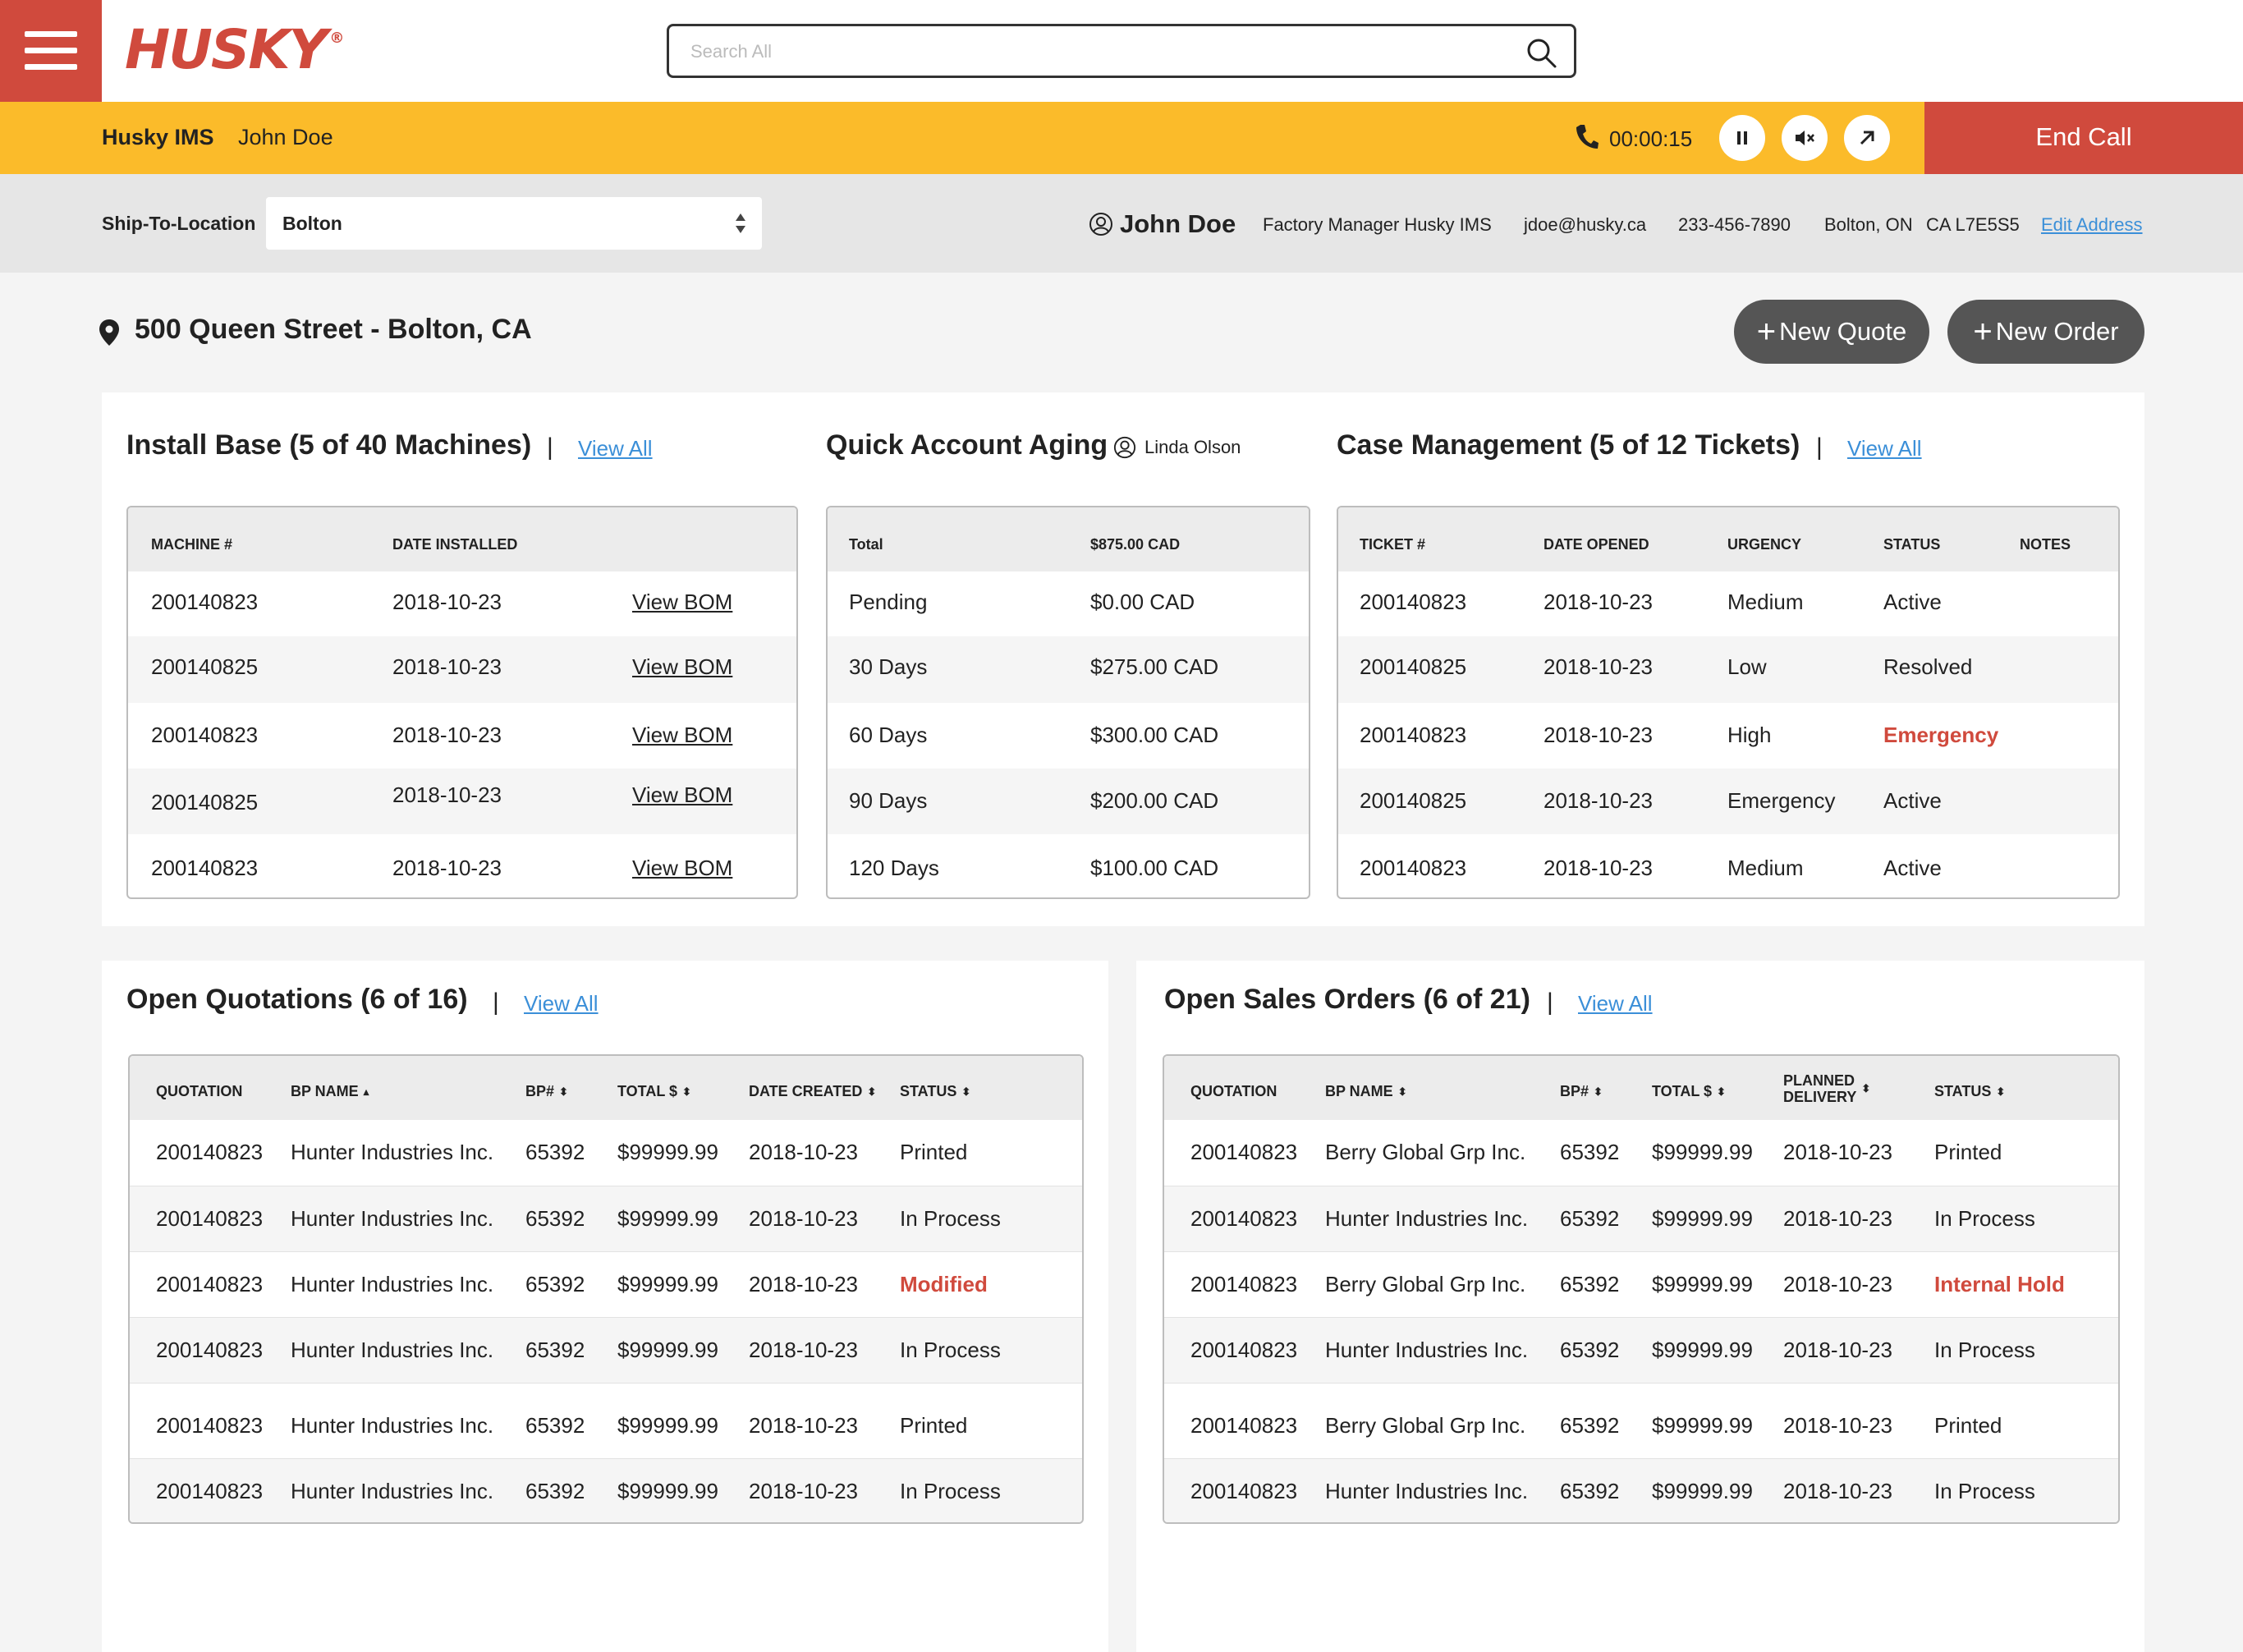  I want to click on end-call-button: End Call, so click(2083, 138).